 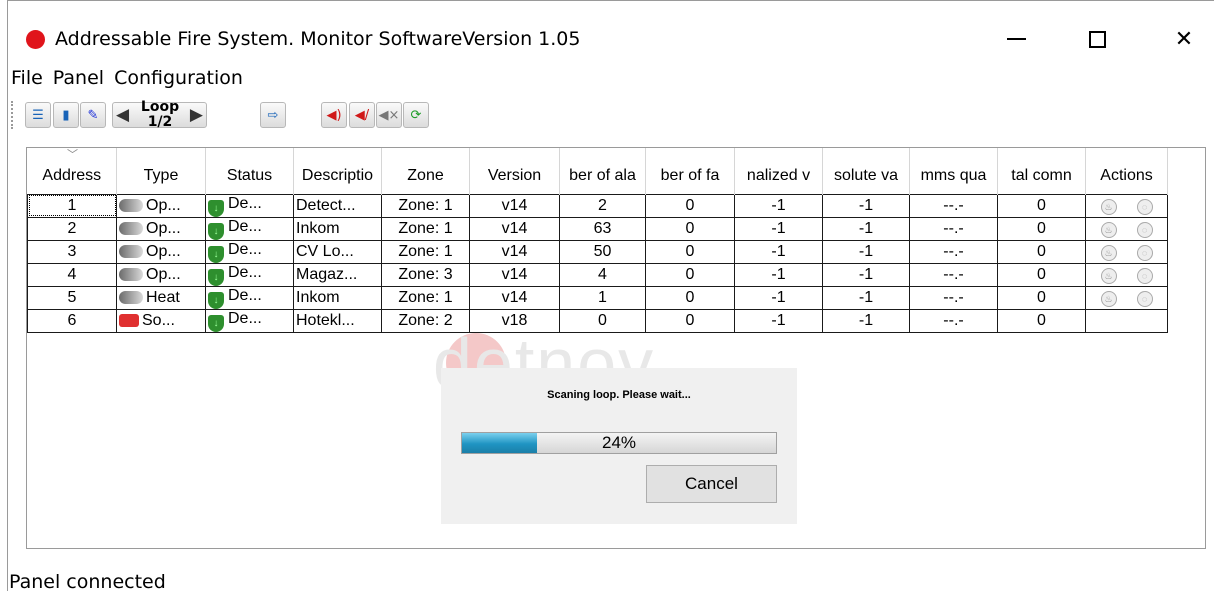 I want to click on cell-address: 3, so click(x=72, y=251).